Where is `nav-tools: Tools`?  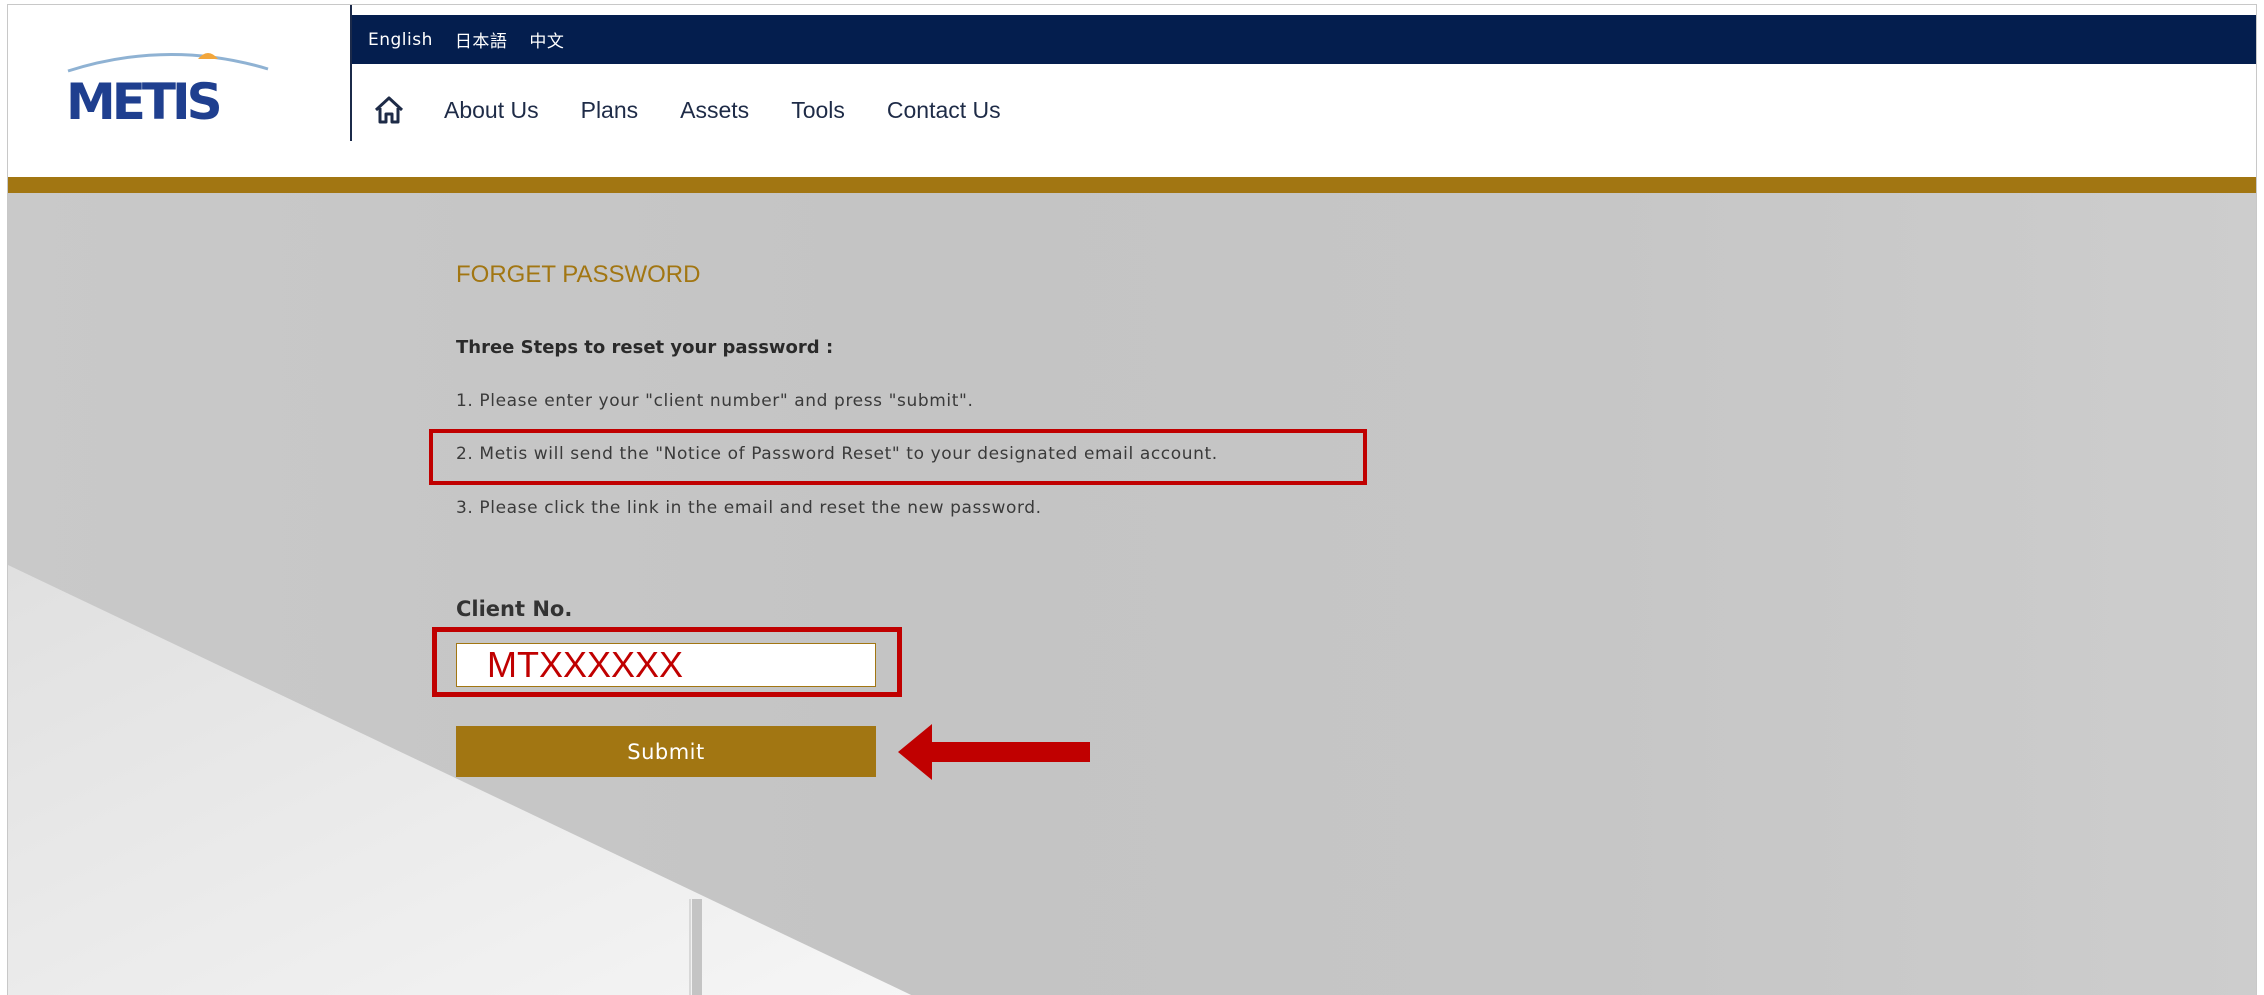
nav-tools: Tools is located at coordinates (818, 110).